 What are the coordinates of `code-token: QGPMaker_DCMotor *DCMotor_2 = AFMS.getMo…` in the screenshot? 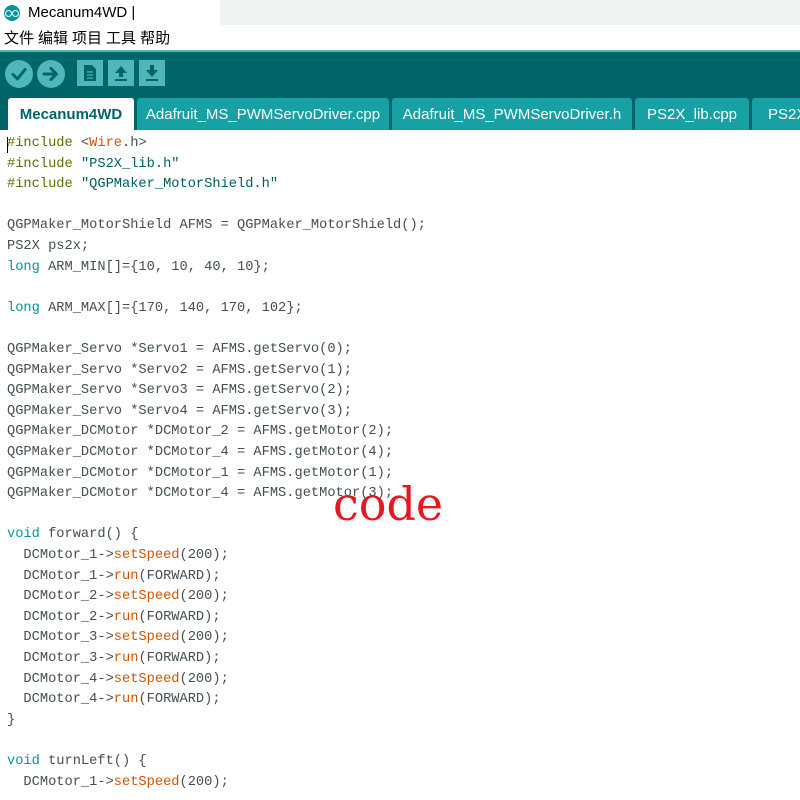 It's located at (200, 432).